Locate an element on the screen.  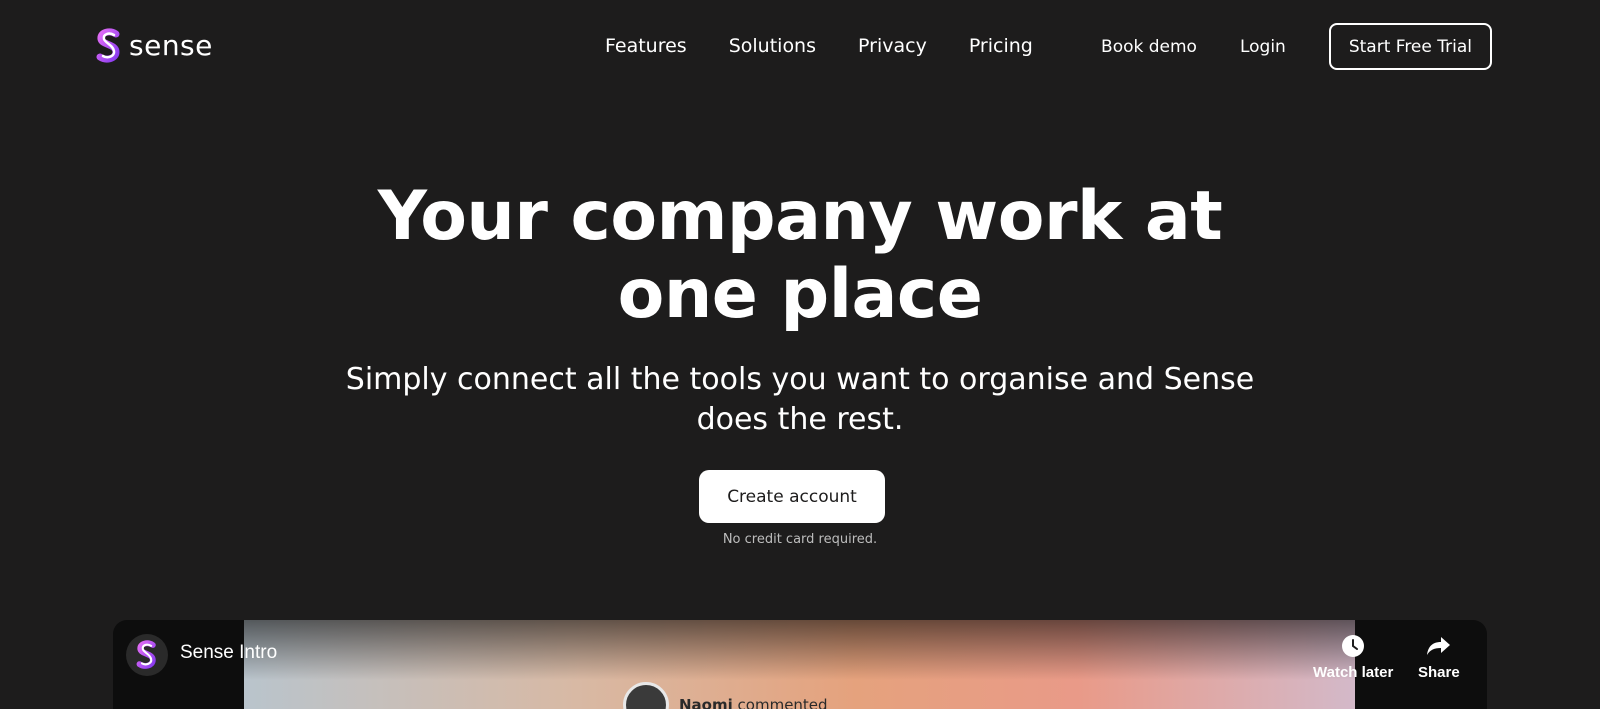
start-free-trial-button: Start Free Trial is located at coordinates (1410, 46).